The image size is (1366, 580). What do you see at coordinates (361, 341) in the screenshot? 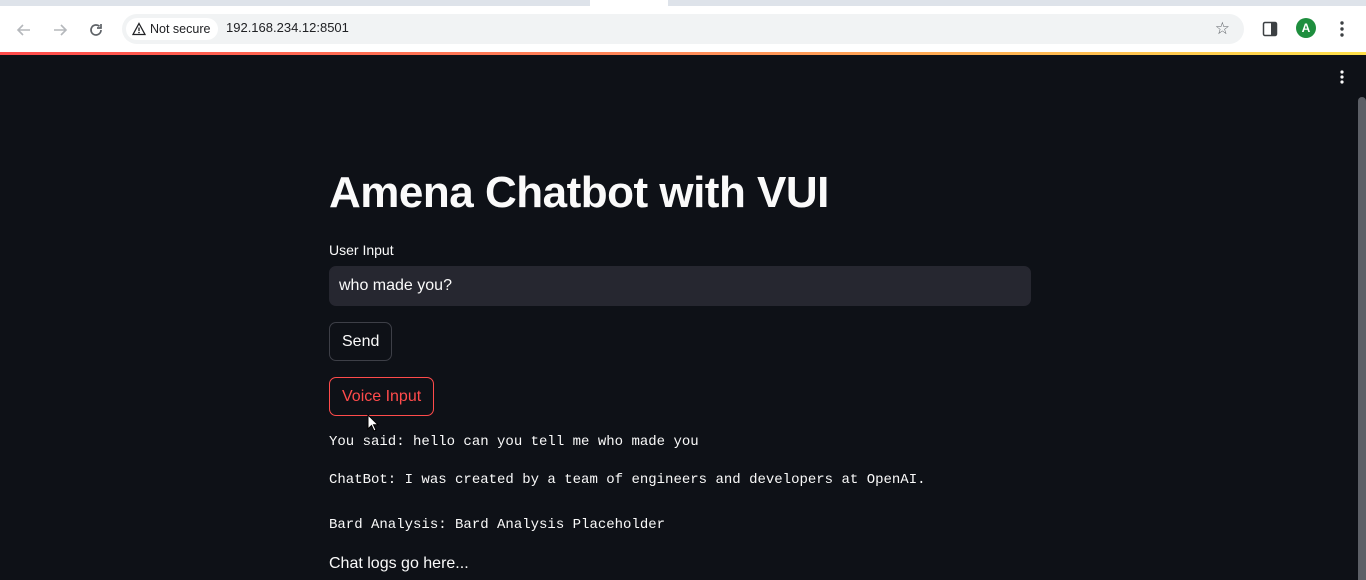
I see `send-button: Send` at bounding box center [361, 341].